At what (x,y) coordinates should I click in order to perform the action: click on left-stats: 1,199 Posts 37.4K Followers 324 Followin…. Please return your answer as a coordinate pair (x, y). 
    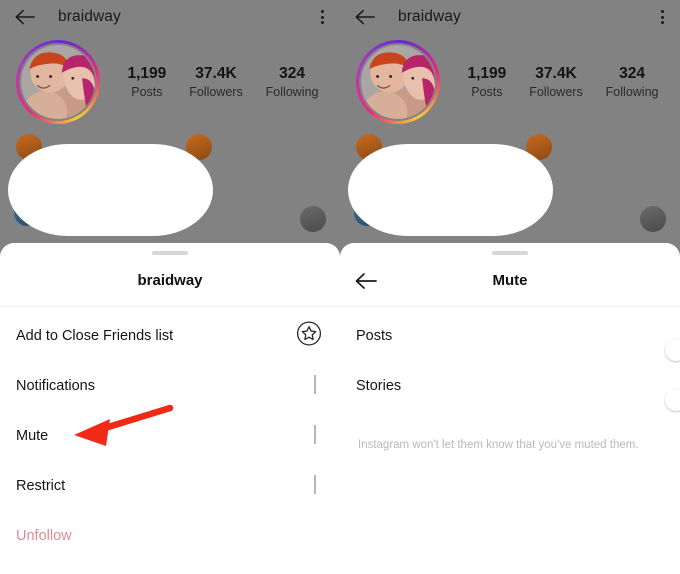
    Looking at the image, I should click on (220, 82).